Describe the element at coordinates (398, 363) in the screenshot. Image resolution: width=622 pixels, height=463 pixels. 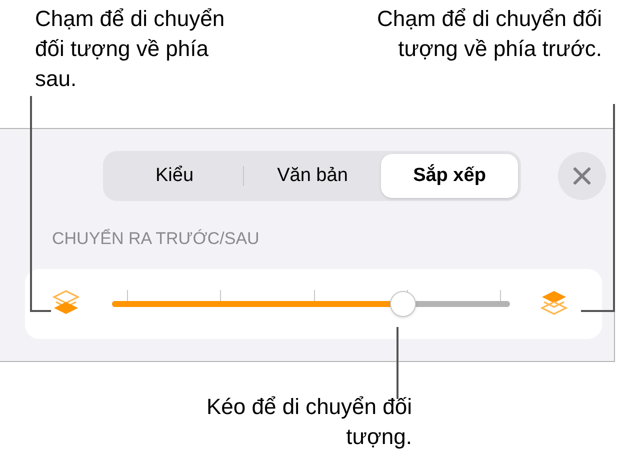
I see `leader-line` at that location.